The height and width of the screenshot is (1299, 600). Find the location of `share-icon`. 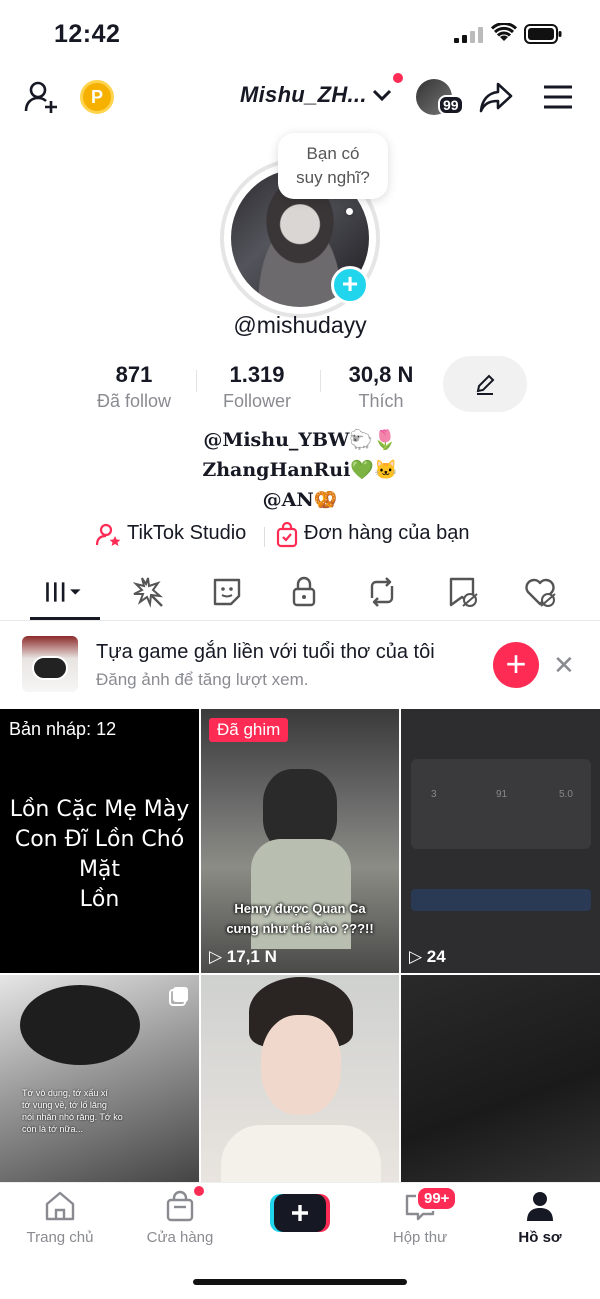

share-icon is located at coordinates (496, 97).